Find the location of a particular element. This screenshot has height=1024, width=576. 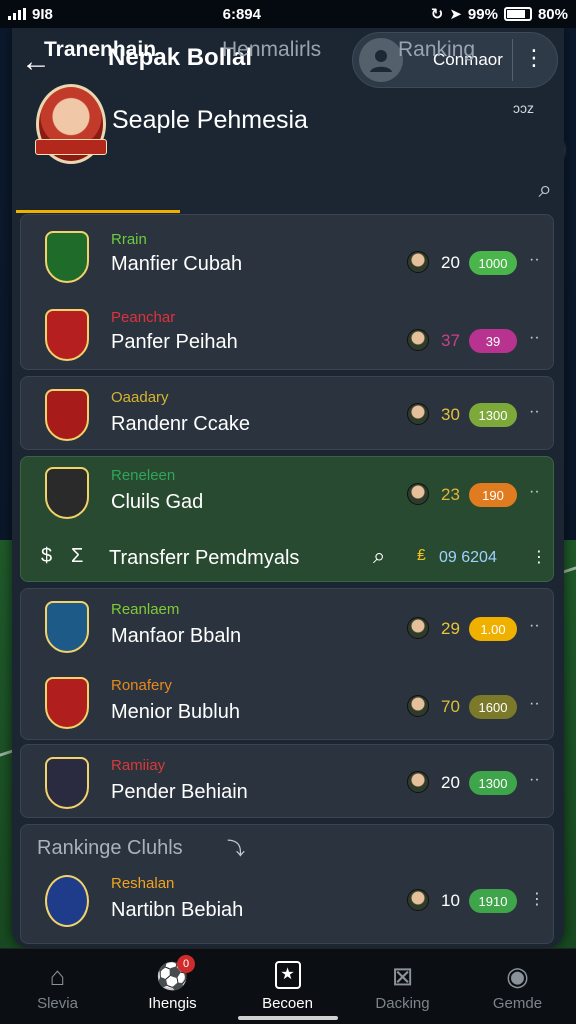

nav-item-home: ⌂ Slevia is located at coordinates (57, 986).